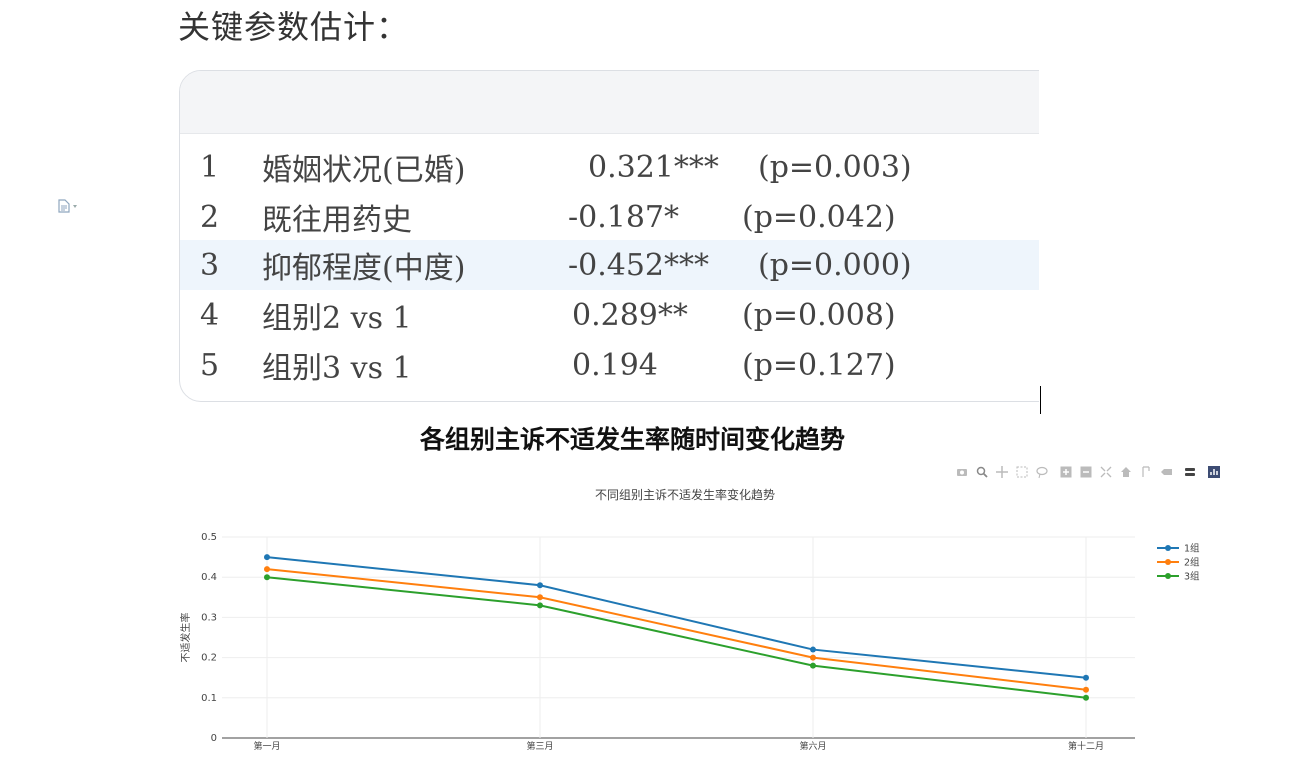 The width and height of the screenshot is (1299, 770). What do you see at coordinates (209, 658) in the screenshot?
I see `y-tick-label: 0.2` at bounding box center [209, 658].